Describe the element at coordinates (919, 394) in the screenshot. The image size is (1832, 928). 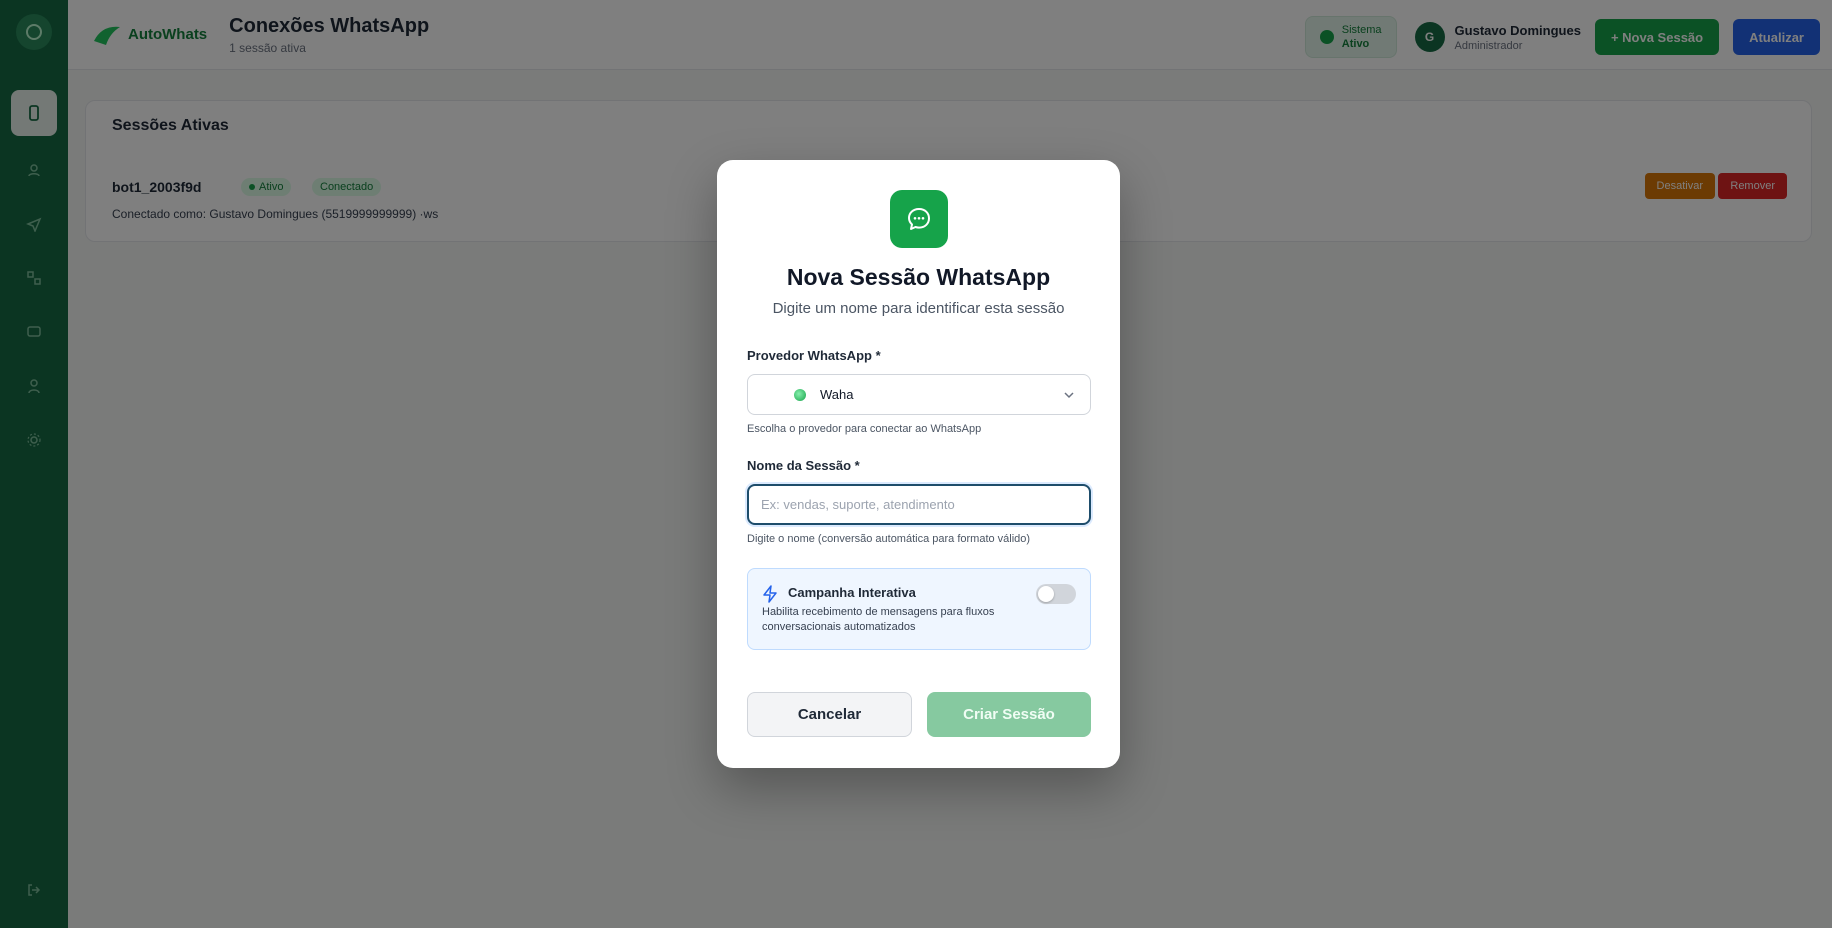
I see `provider-select: Waha` at that location.